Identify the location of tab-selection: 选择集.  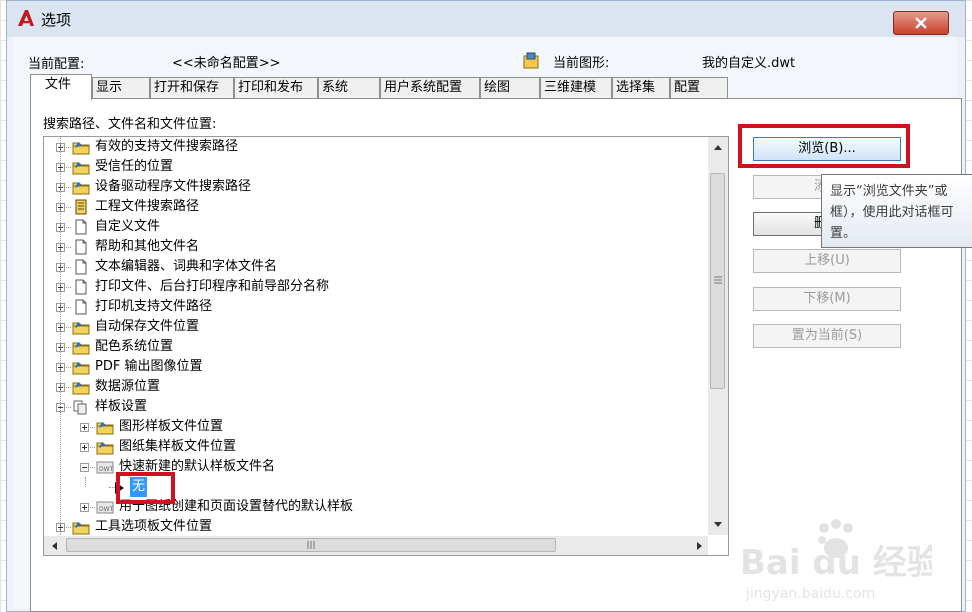
(641, 87).